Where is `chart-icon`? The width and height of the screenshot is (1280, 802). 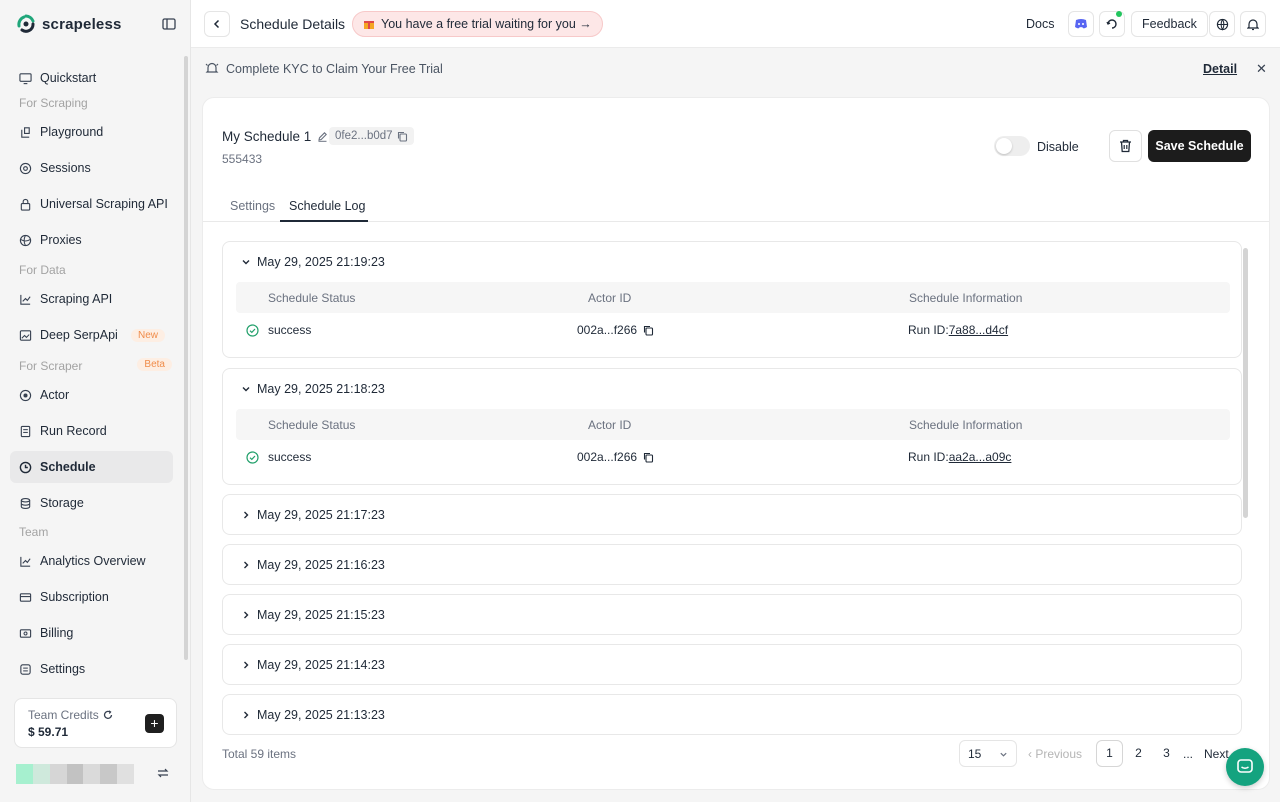
chart-icon is located at coordinates (25, 299).